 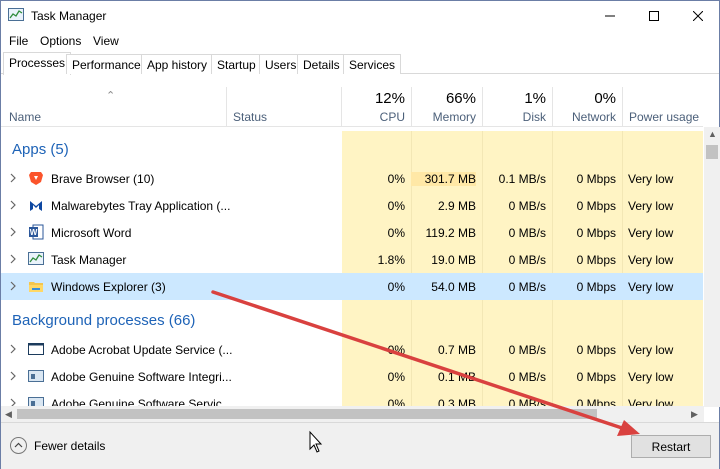 I want to click on column-disk: 1% Disk, so click(x=518, y=107).